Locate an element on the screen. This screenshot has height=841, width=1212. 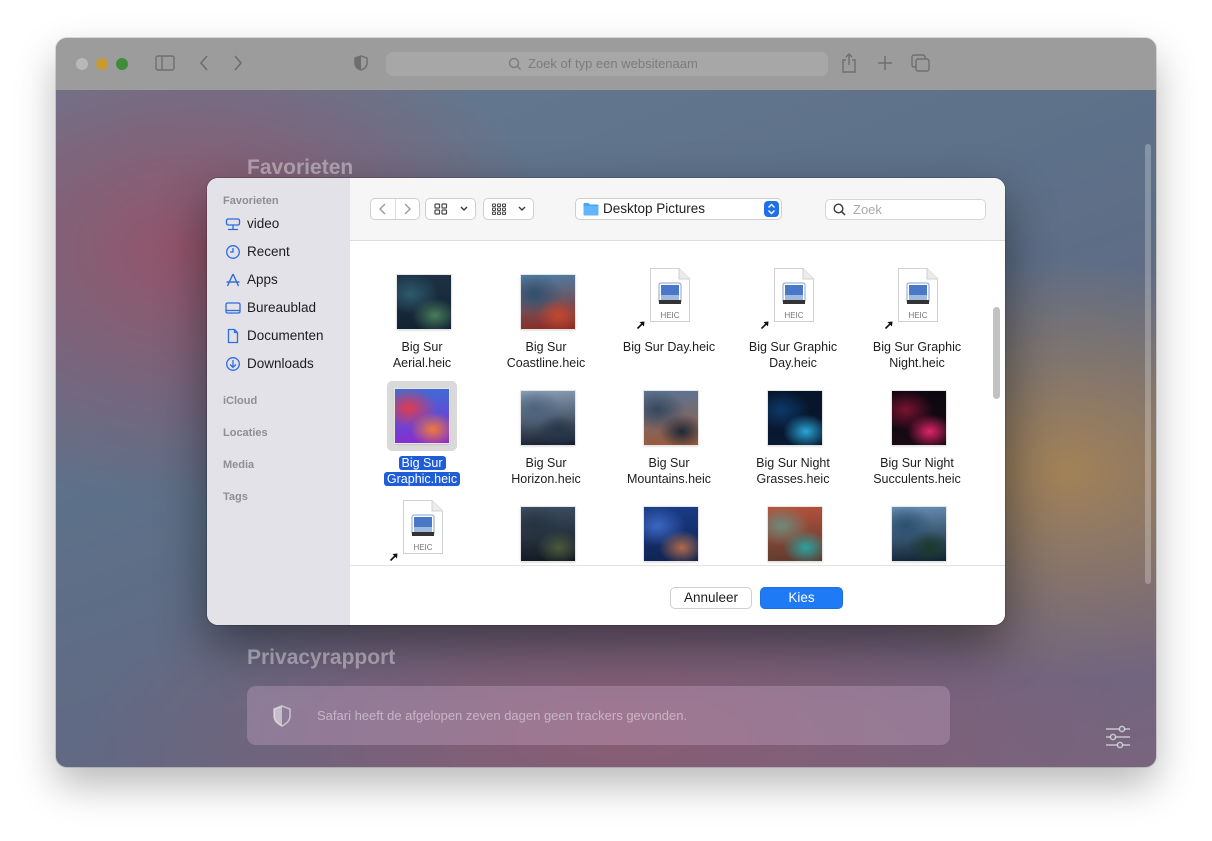
download-icon is located at coordinates (233, 364).